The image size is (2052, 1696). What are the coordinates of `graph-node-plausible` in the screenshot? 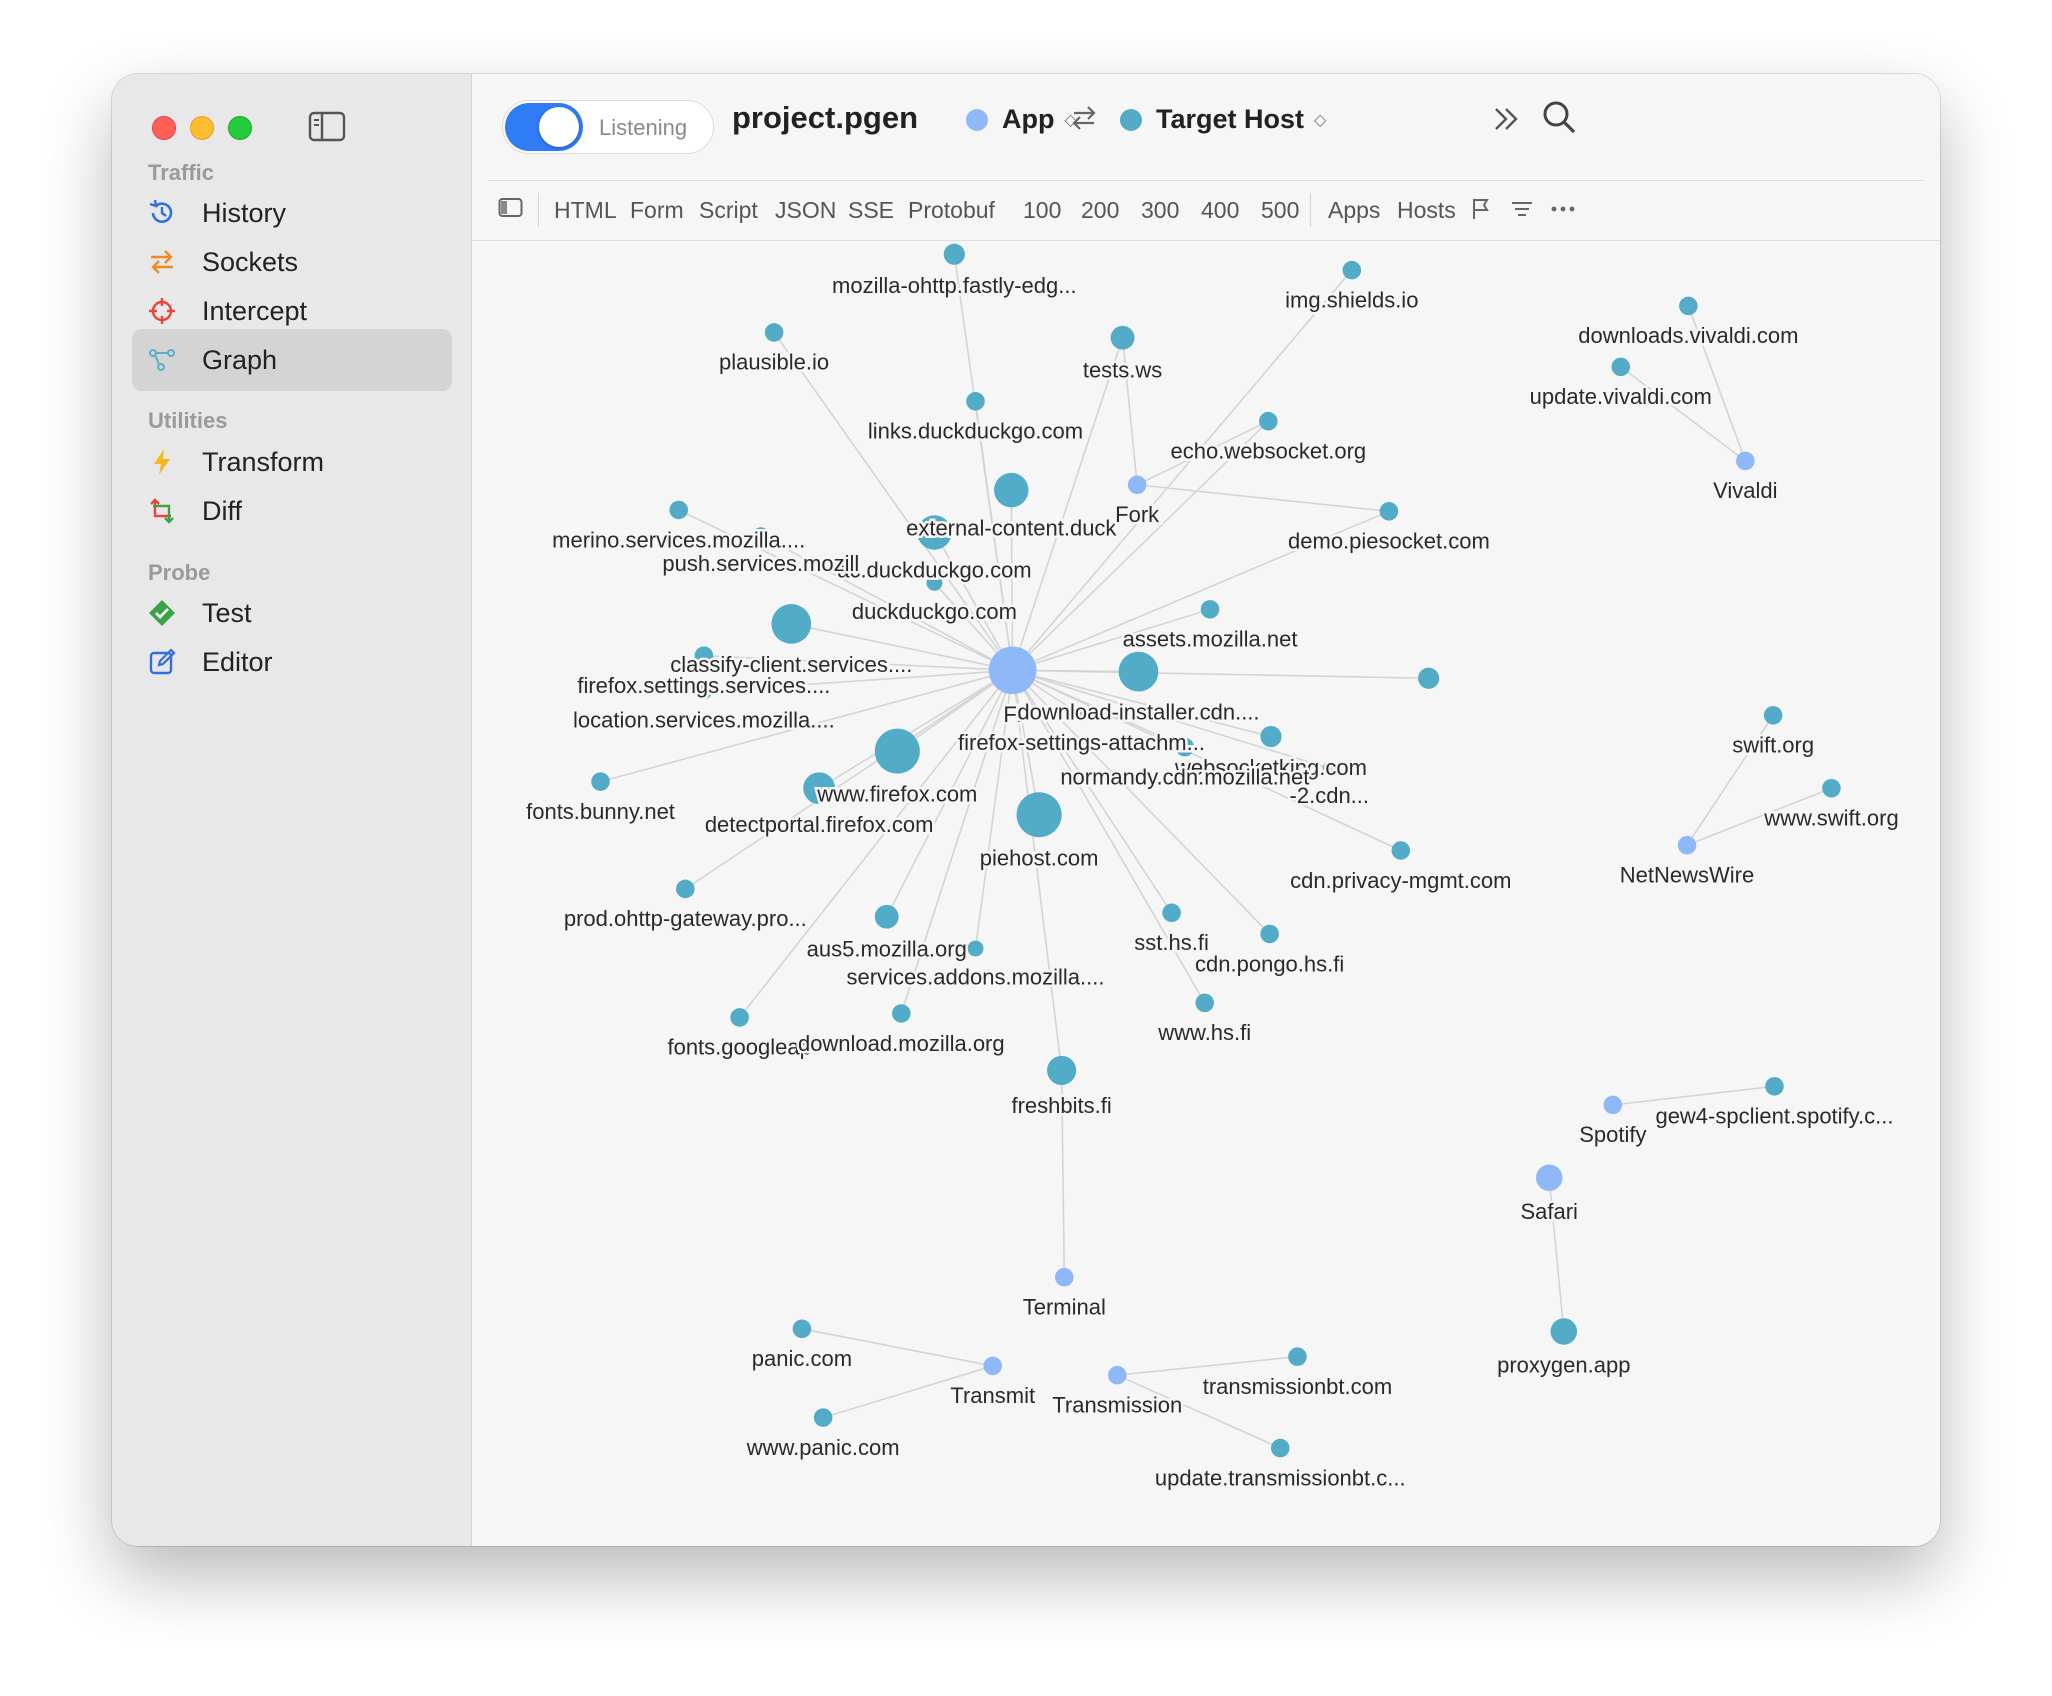 It's located at (774, 332).